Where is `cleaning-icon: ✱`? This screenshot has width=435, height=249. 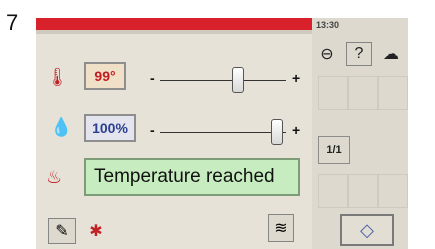
cleaning-icon: ✱ is located at coordinates (96, 231).